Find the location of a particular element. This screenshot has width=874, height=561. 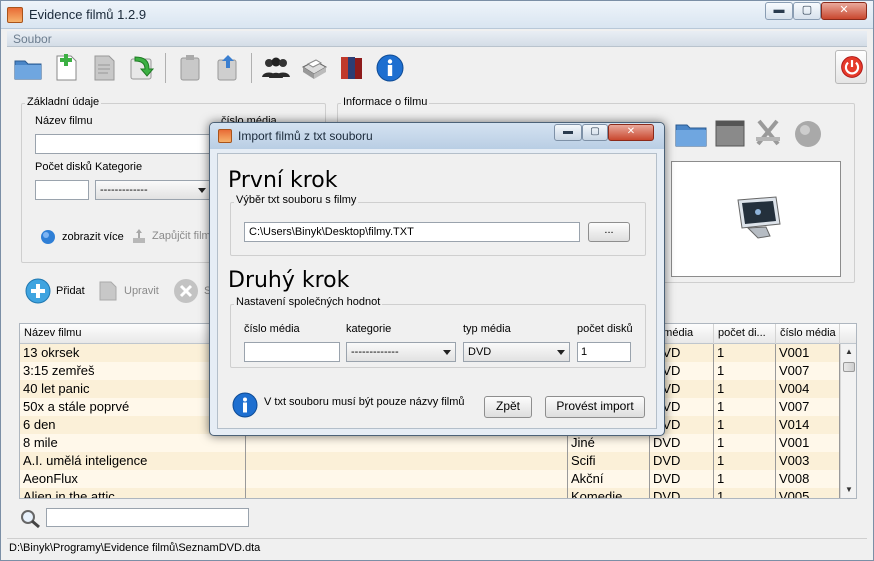

search-input is located at coordinates (147, 517).